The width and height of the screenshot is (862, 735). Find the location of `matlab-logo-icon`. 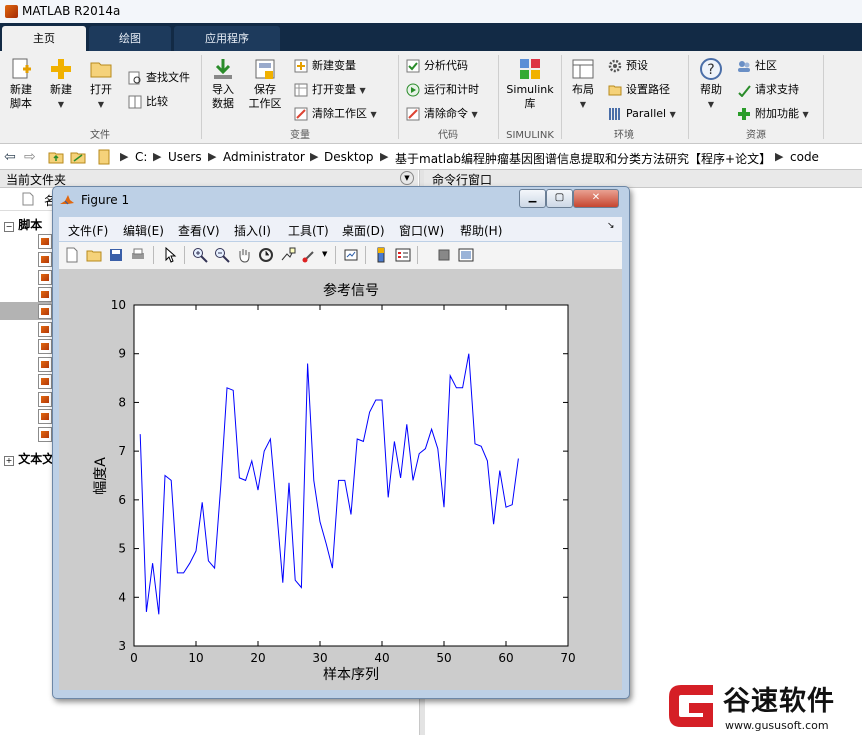

matlab-logo-icon is located at coordinates (11, 11).